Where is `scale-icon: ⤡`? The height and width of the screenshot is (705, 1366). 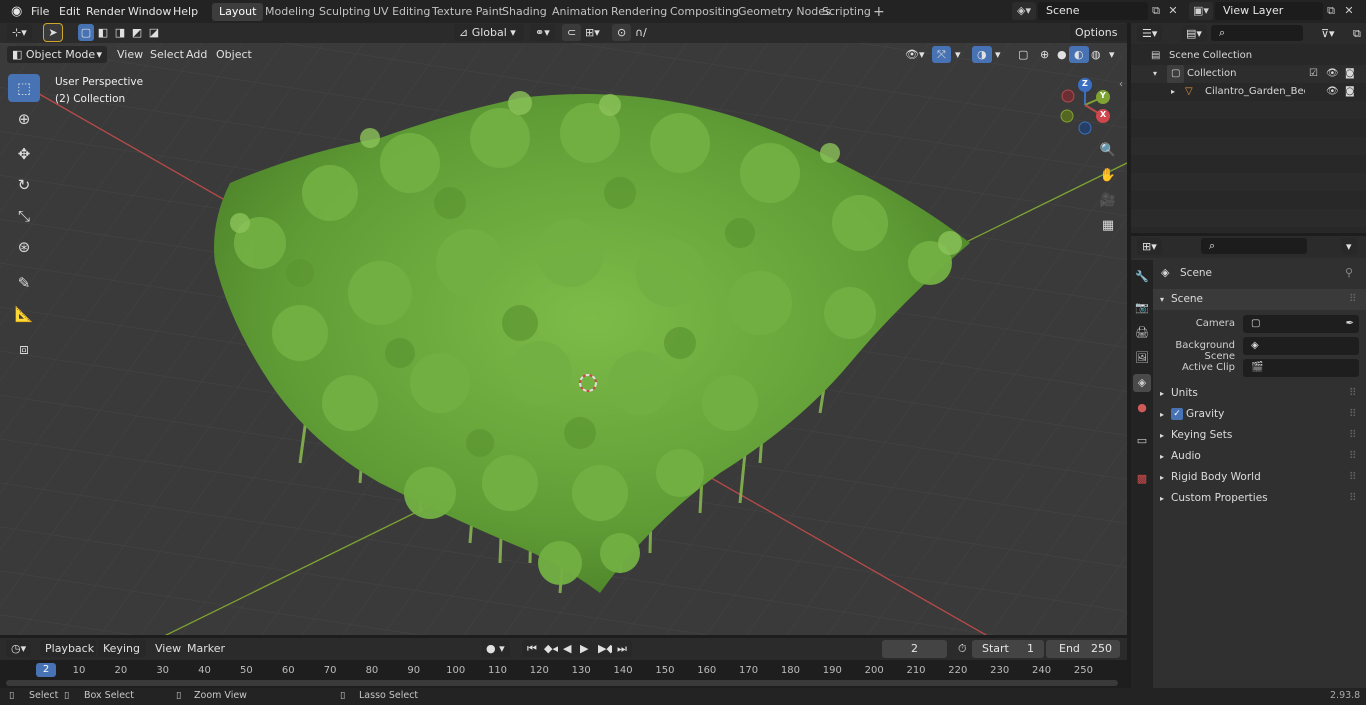
scale-icon: ⤡ is located at coordinates (24, 216).